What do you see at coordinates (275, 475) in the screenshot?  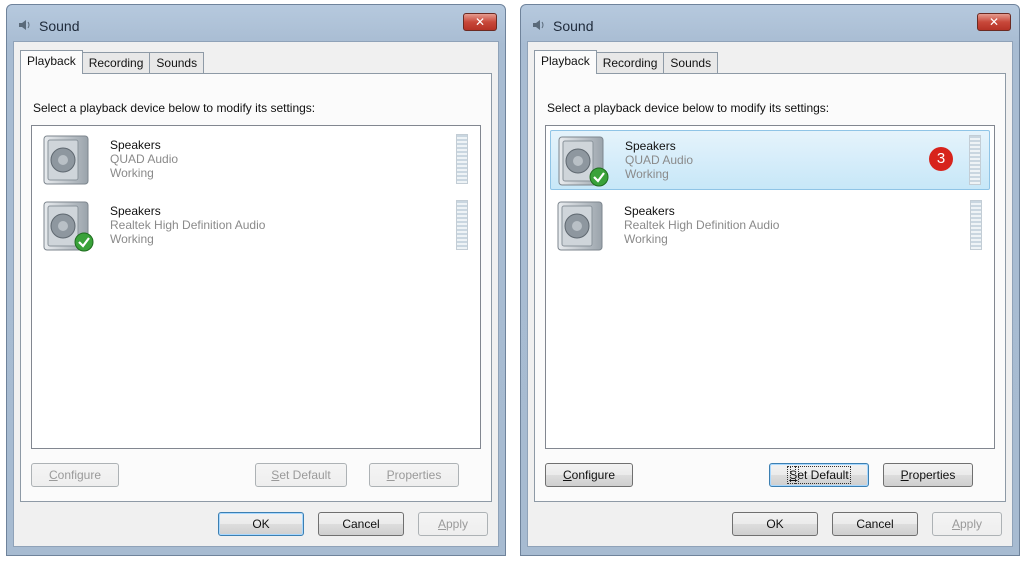 I see `set-default-accelerator: S` at bounding box center [275, 475].